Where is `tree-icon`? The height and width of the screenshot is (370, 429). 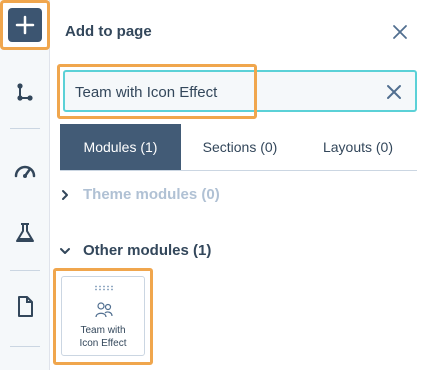
tree-icon is located at coordinates (25, 92).